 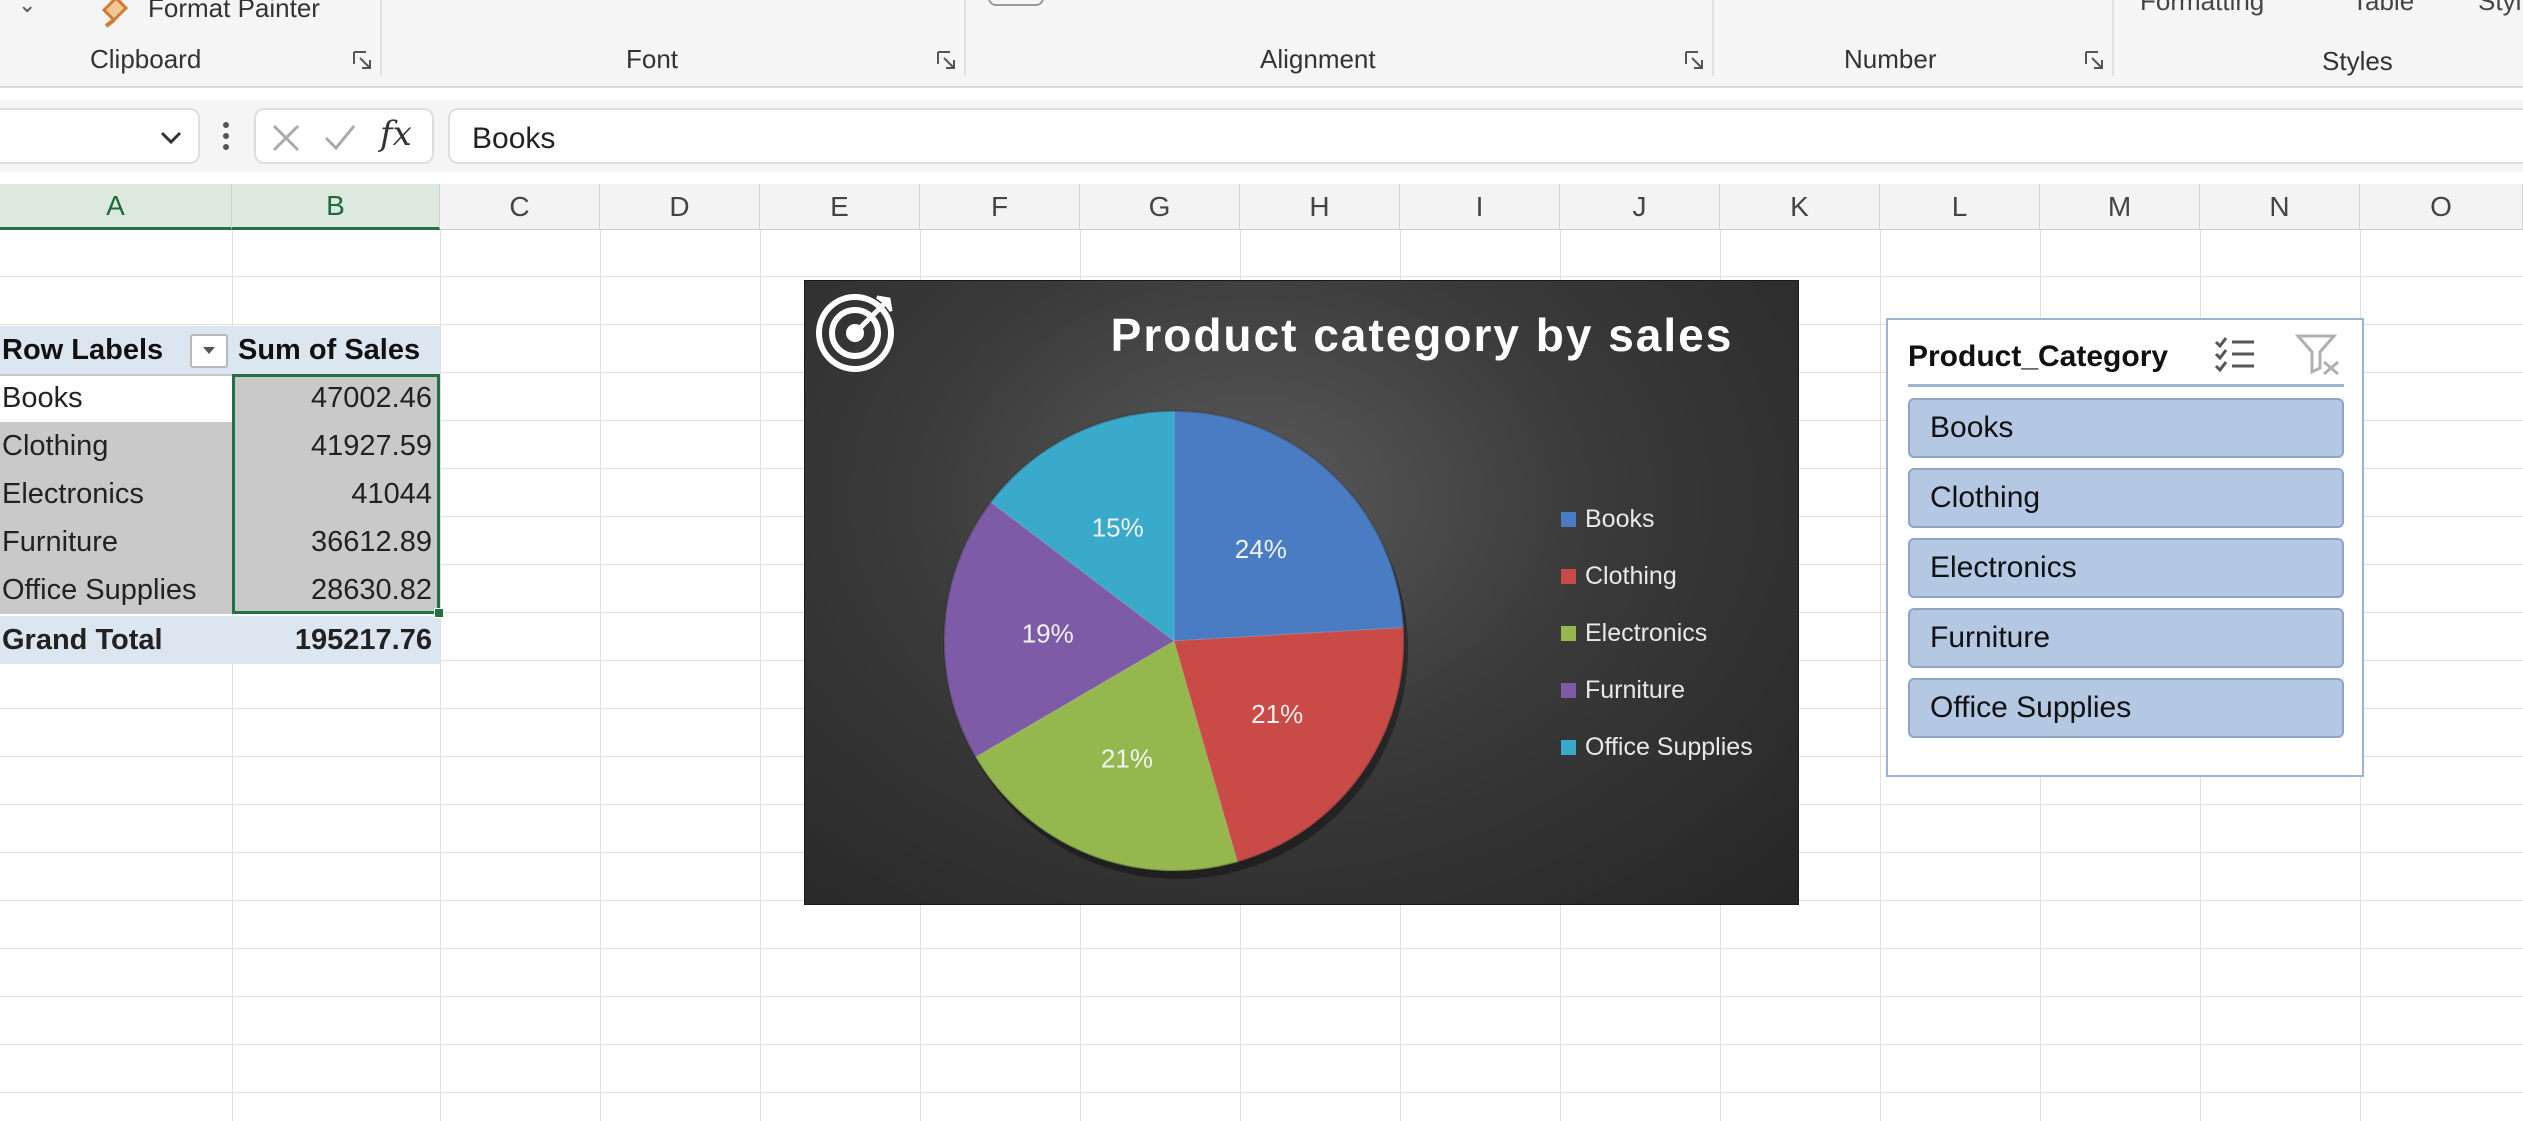 I want to click on formula-text: Books, so click(x=514, y=138).